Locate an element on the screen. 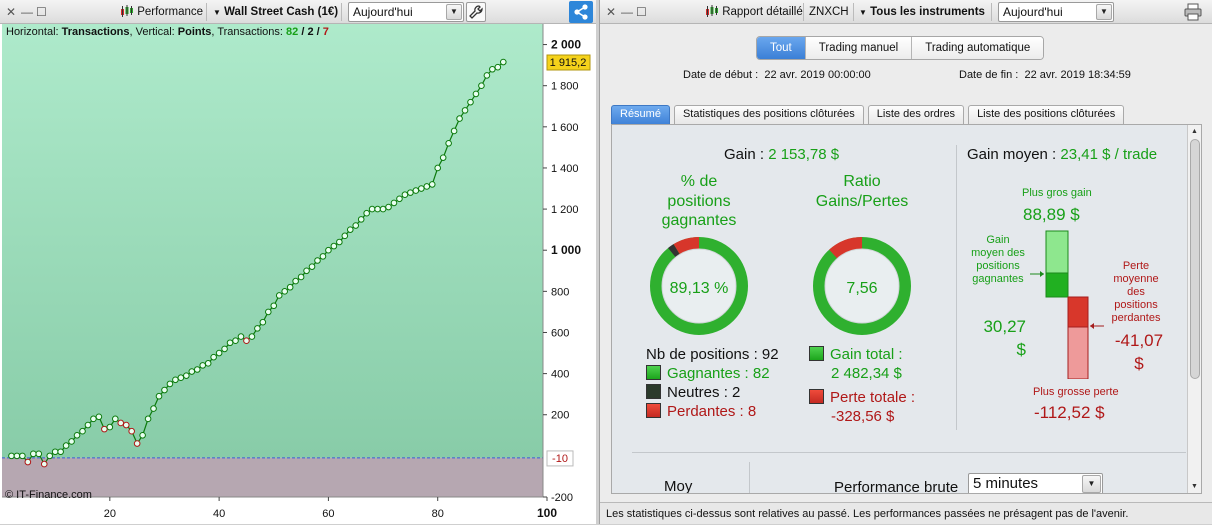 The image size is (1212, 525). perf-interval-select: 5 minutes ▼ is located at coordinates (1035, 483).